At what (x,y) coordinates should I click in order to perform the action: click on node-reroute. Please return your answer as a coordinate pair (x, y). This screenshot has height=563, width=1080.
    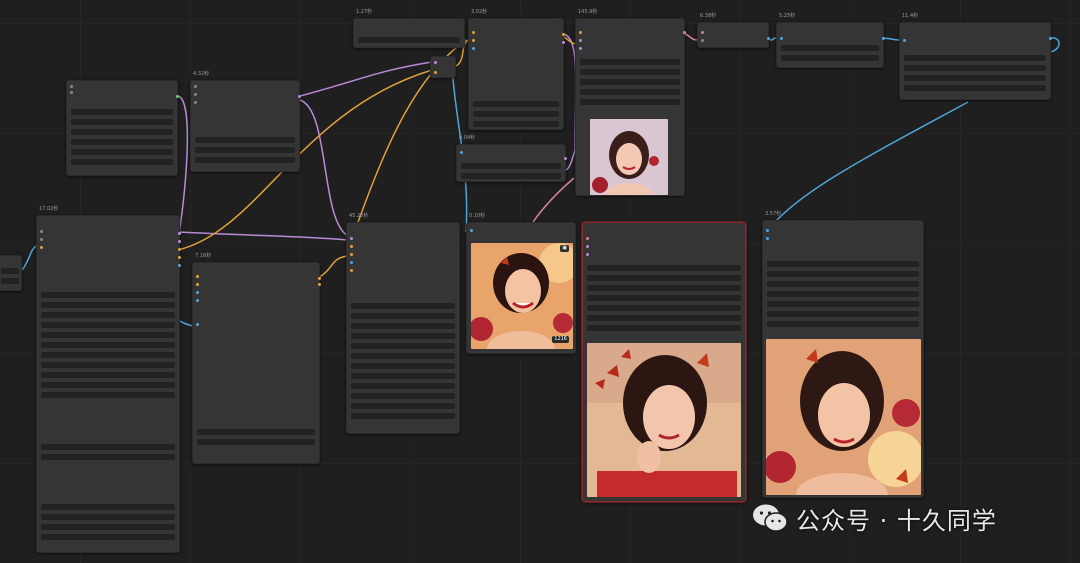
    Looking at the image, I should click on (443, 67).